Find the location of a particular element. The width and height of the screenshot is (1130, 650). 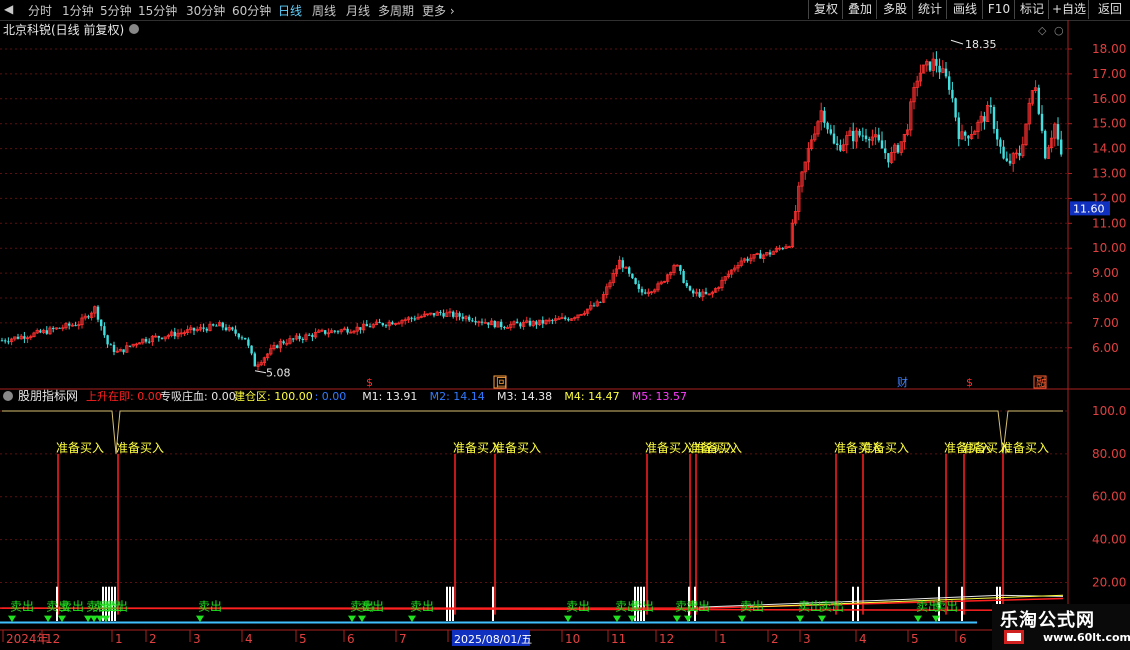

tool-button-8: 返回 is located at coordinates (1109, 9).